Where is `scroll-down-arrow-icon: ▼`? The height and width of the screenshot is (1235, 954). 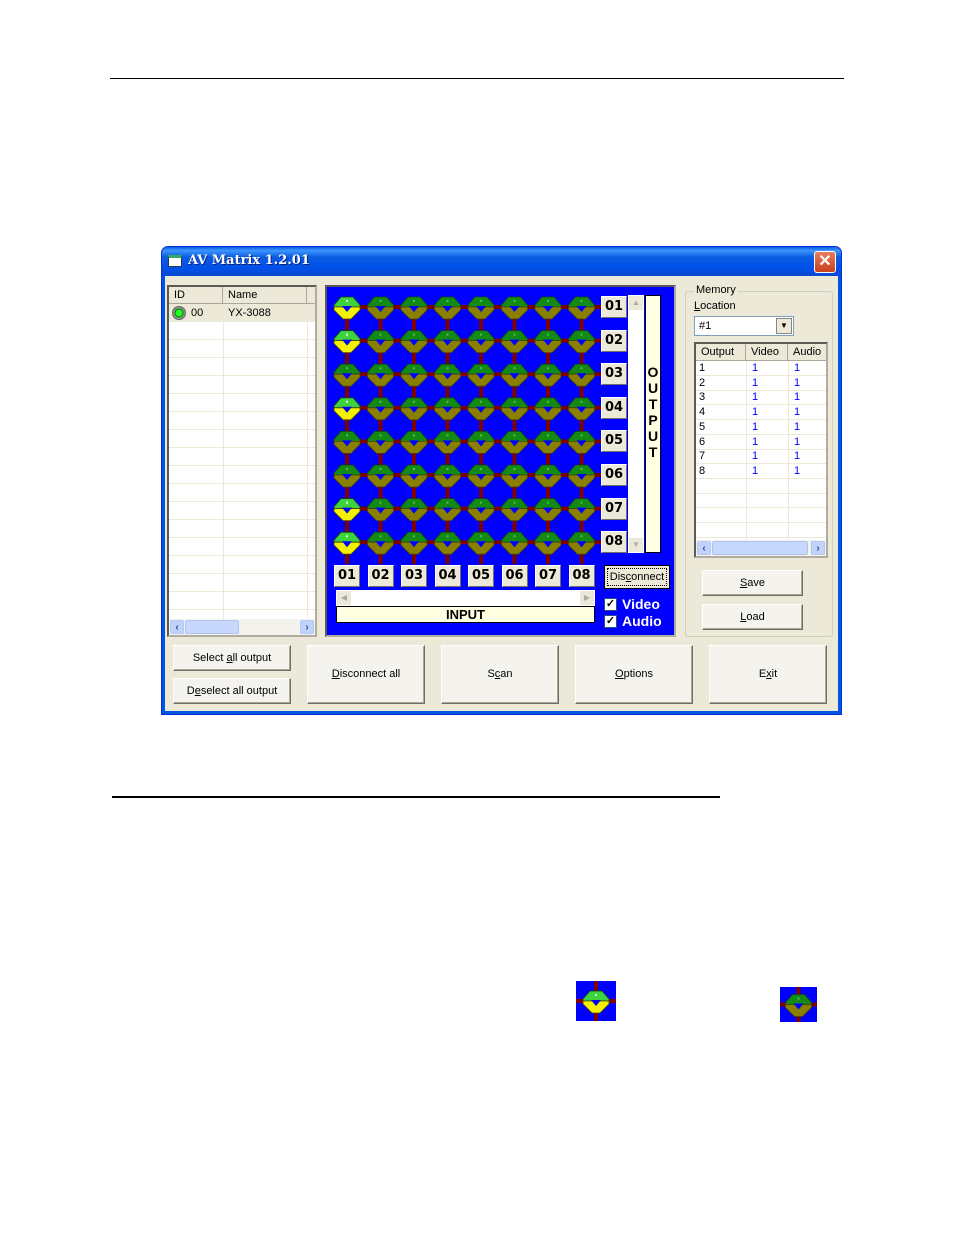
scroll-down-arrow-icon: ▼ is located at coordinates (636, 545).